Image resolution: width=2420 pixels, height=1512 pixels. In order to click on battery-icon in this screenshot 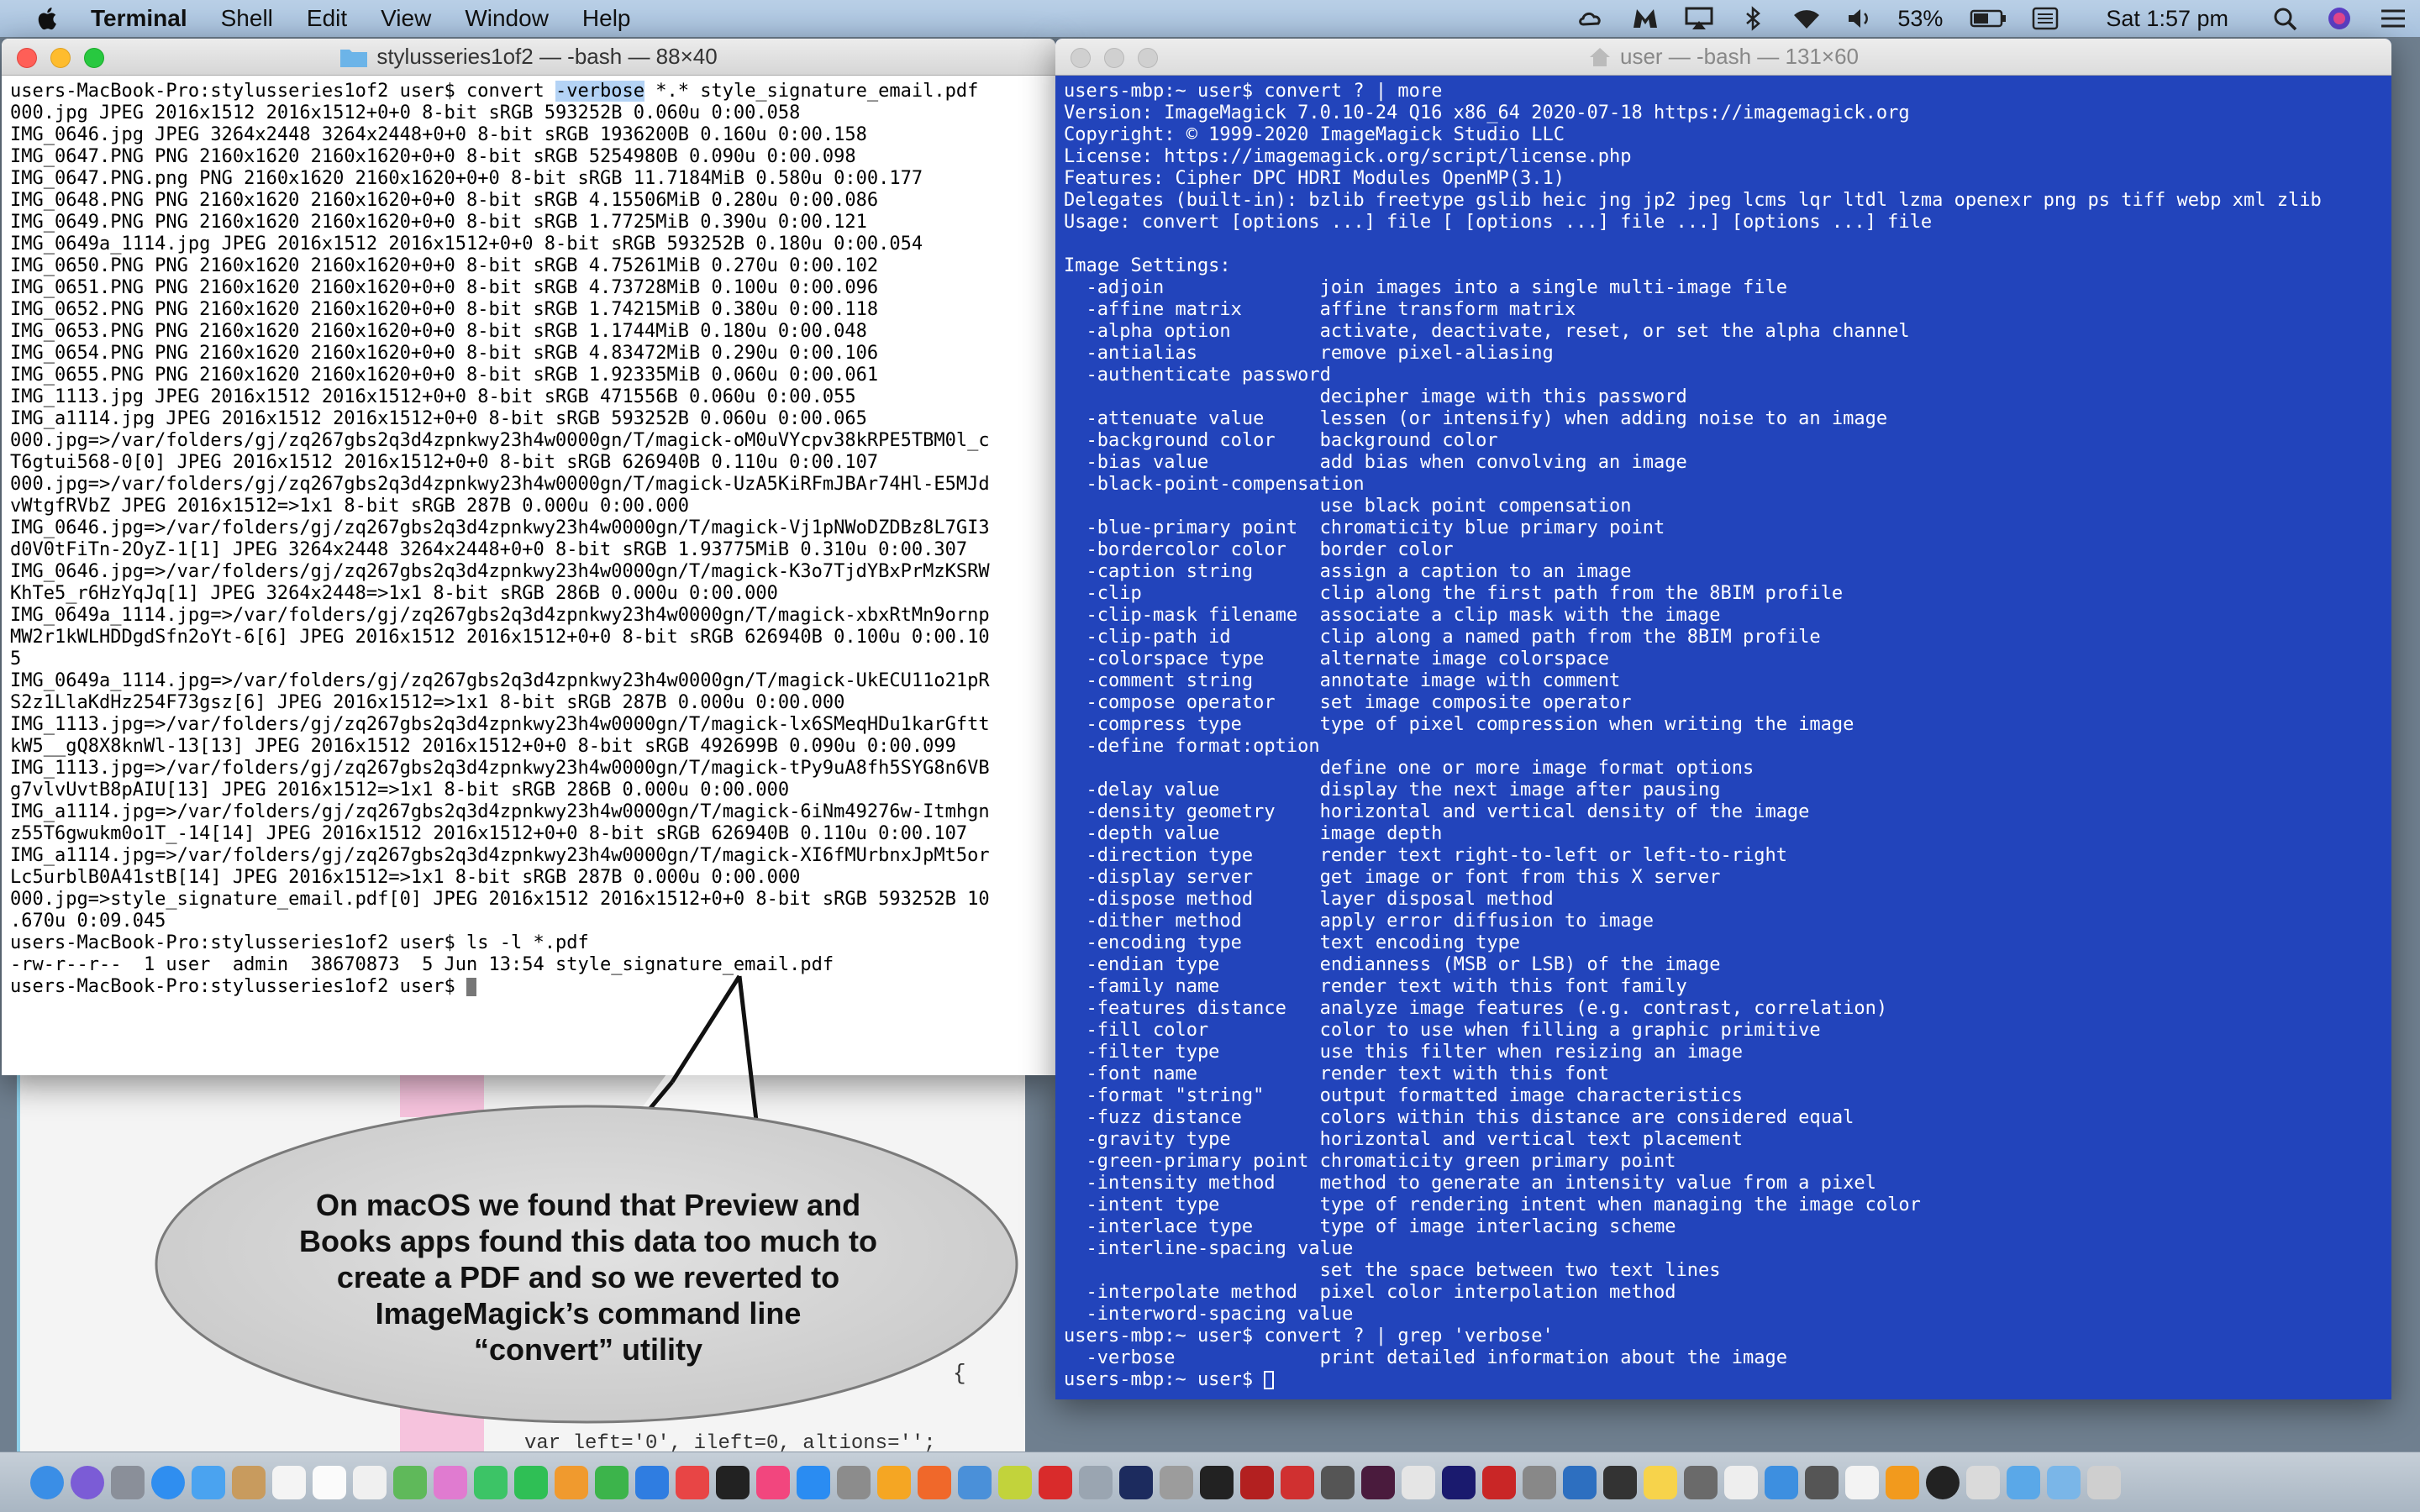, I will do `click(1988, 18)`.